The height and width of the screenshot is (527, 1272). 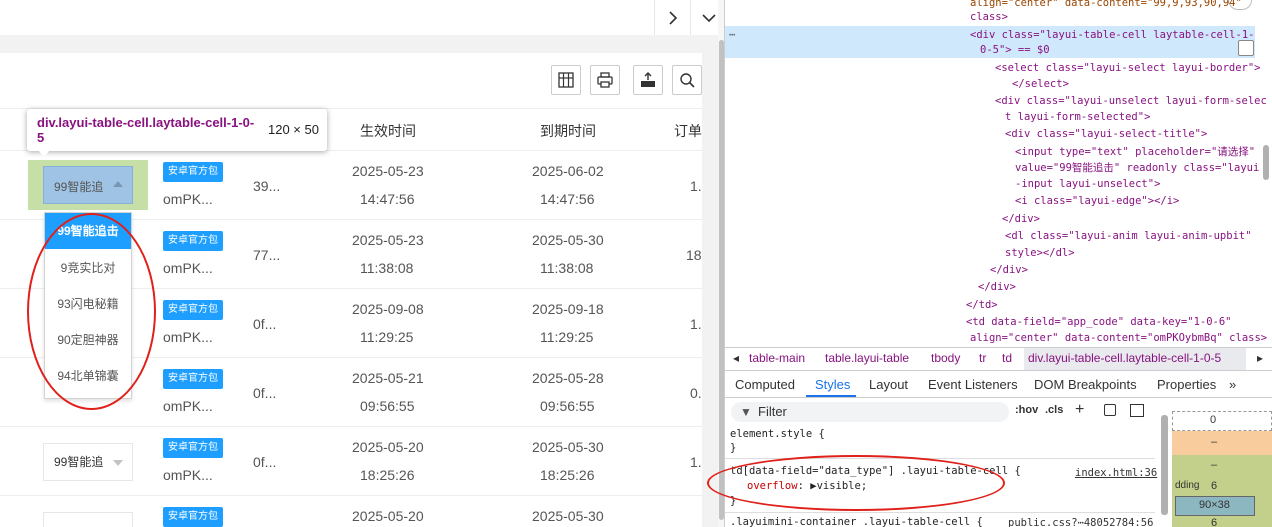 I want to click on ellipsis-icon: ⋯, so click(x=732, y=35).